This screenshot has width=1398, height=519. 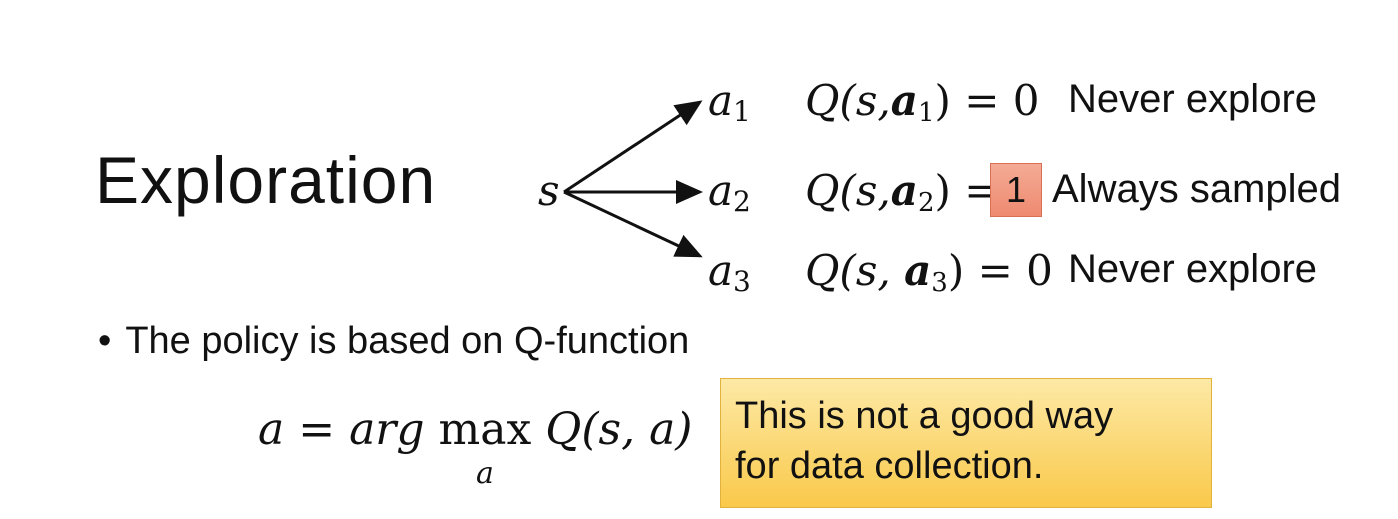 I want to click on q-value-a1: Q(s,a1) = 0, so click(x=922, y=102).